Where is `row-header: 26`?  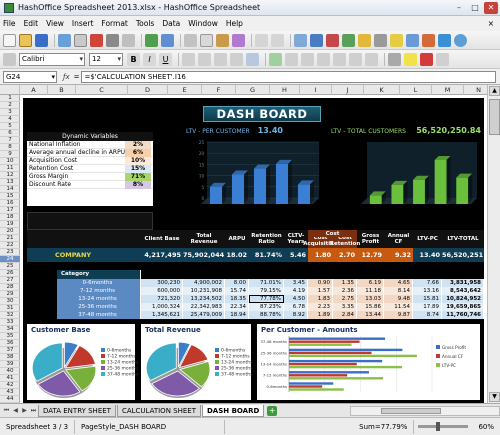
row-header: 26 is located at coordinates (10, 273).